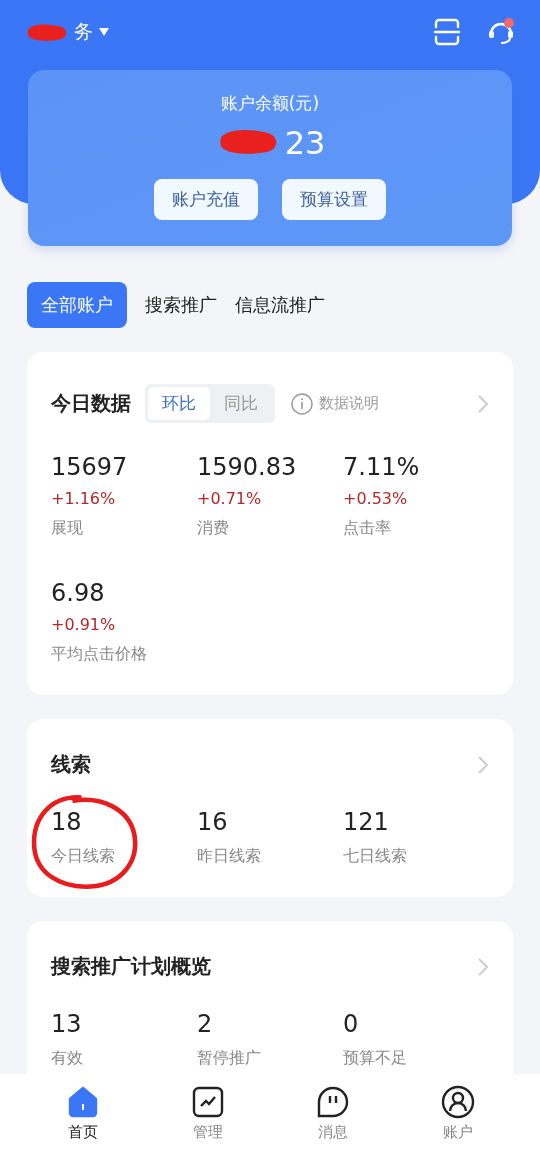  I want to click on metric-label: 点击率, so click(367, 528).